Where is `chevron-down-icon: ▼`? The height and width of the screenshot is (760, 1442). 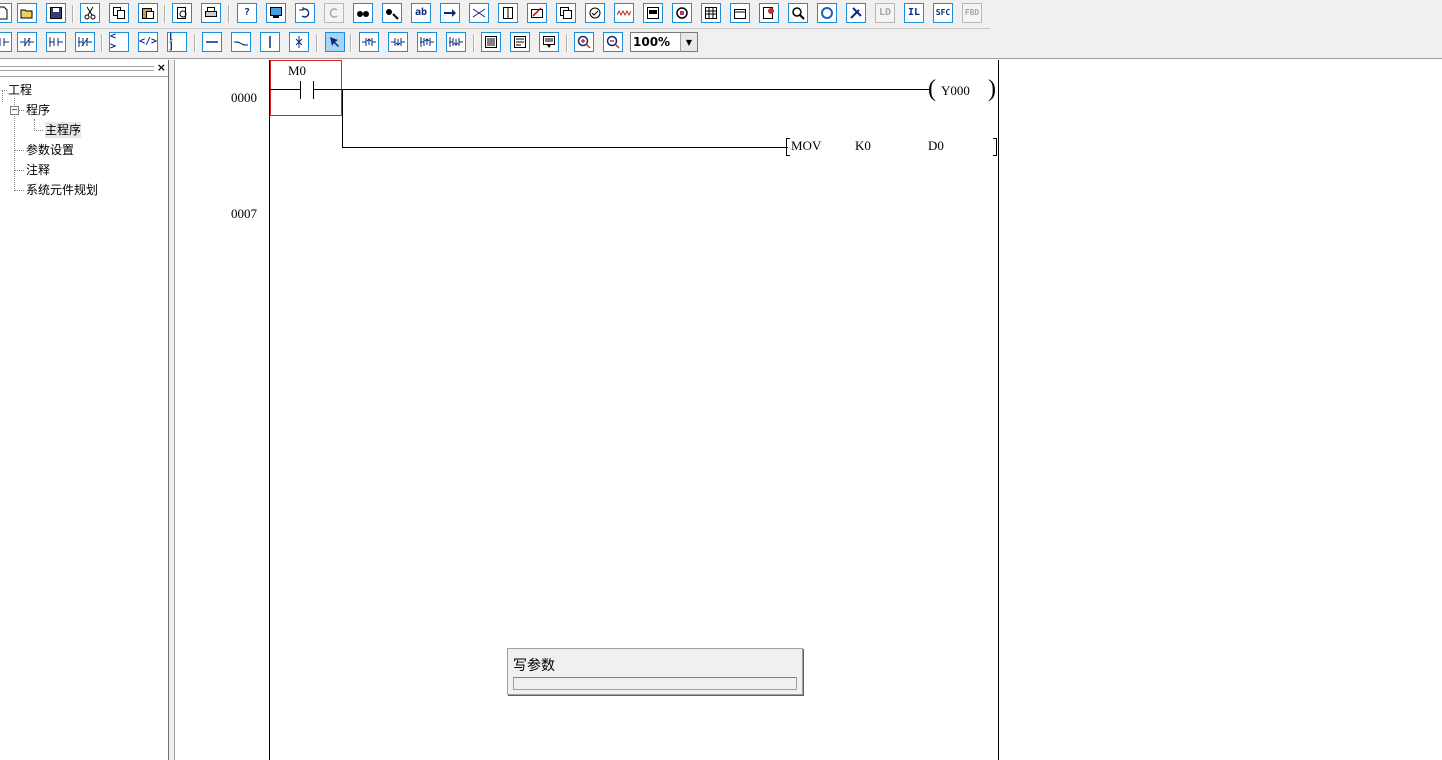
chevron-down-icon: ▼ is located at coordinates (688, 42).